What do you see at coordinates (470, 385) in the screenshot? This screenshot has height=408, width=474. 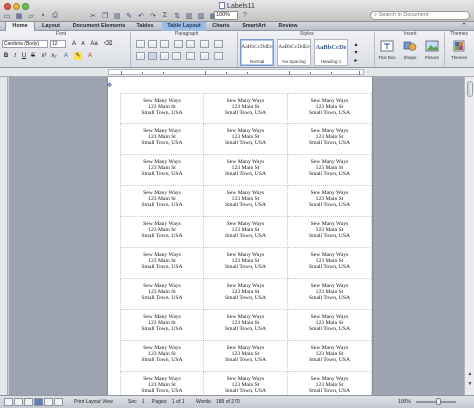 I see `scroll-down-icon: ▼` at bounding box center [470, 385].